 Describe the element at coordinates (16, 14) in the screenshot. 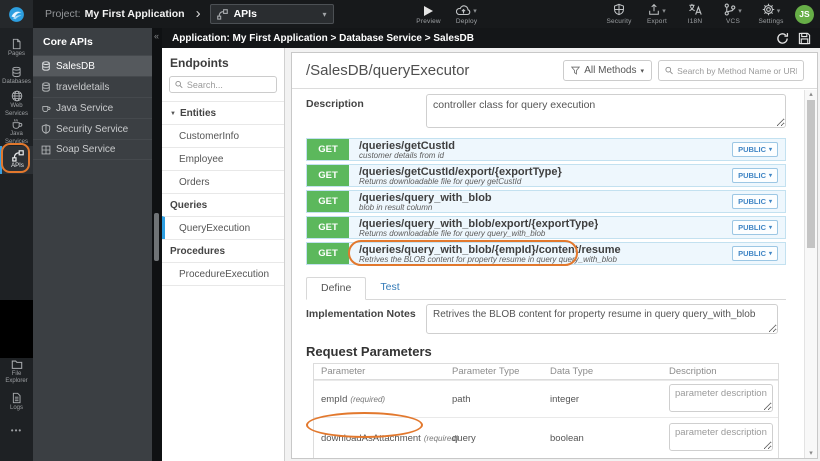

I see `wavemaker-logo` at that location.